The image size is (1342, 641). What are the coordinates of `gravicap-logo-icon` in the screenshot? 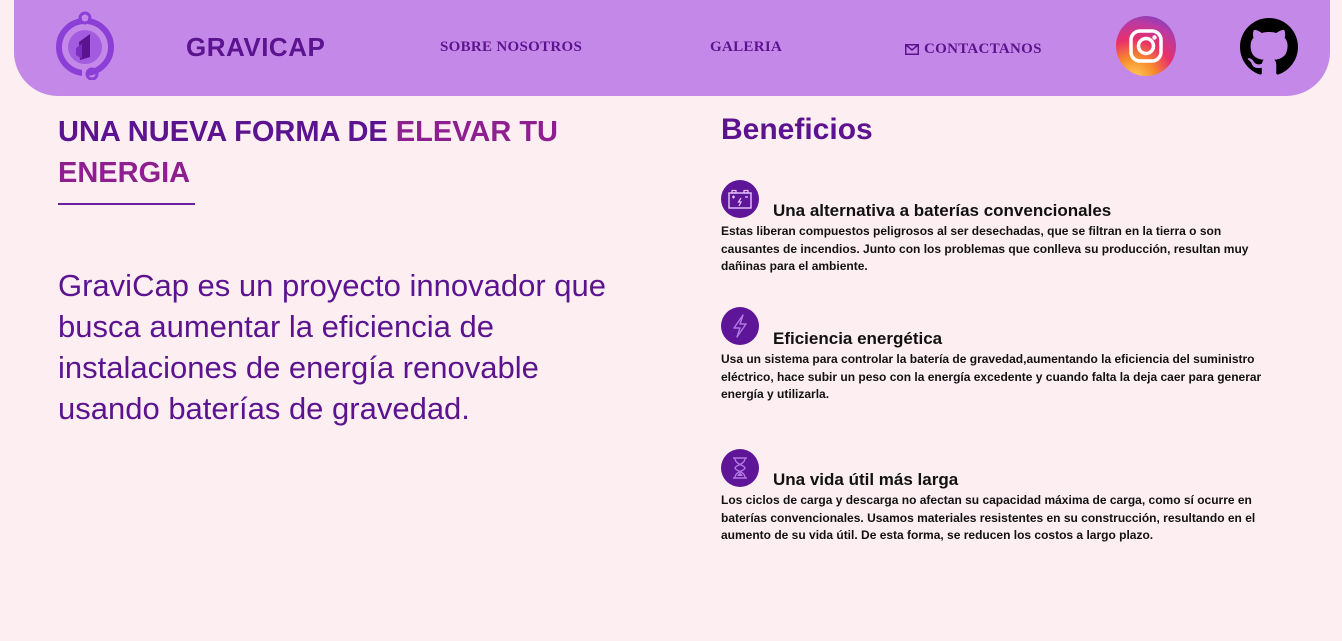 It's located at (85, 45).